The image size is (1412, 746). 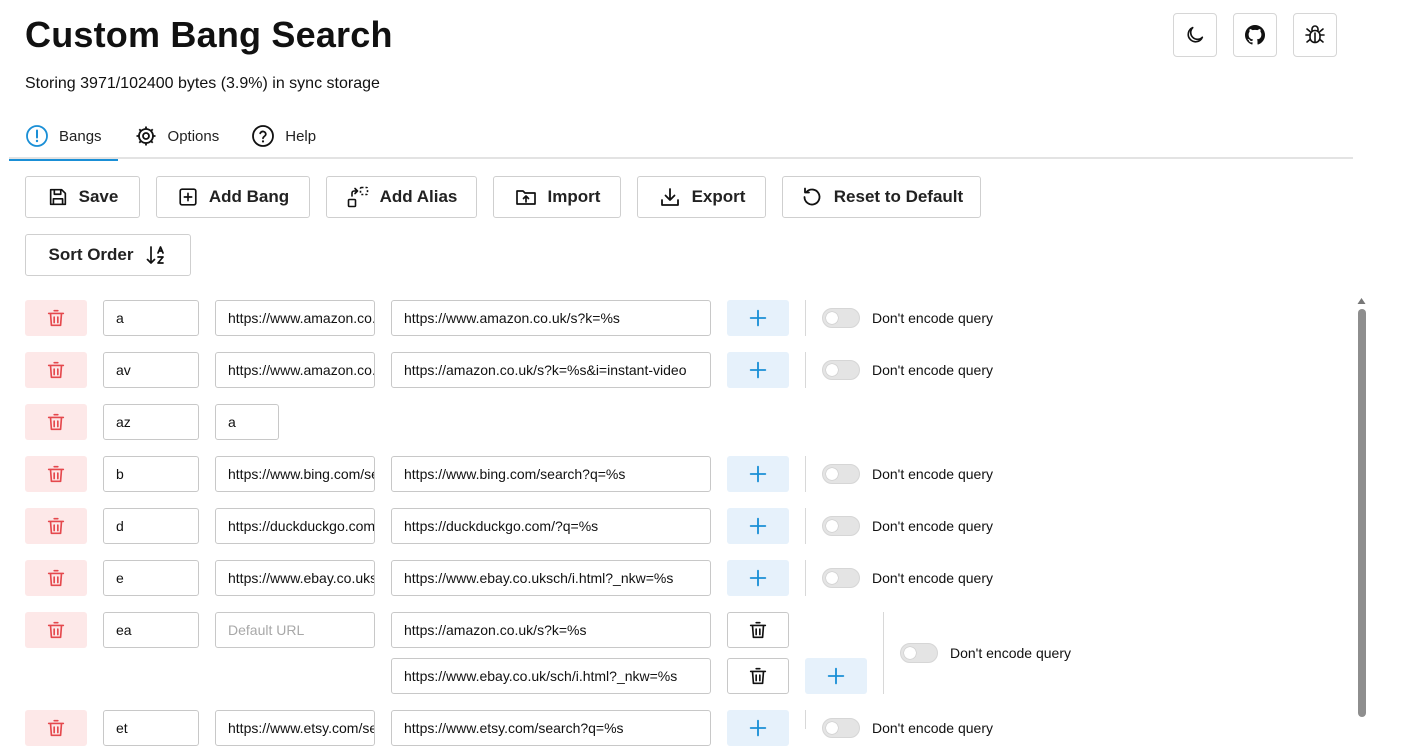 What do you see at coordinates (151, 474) in the screenshot?
I see `bang-keyword-input: b` at bounding box center [151, 474].